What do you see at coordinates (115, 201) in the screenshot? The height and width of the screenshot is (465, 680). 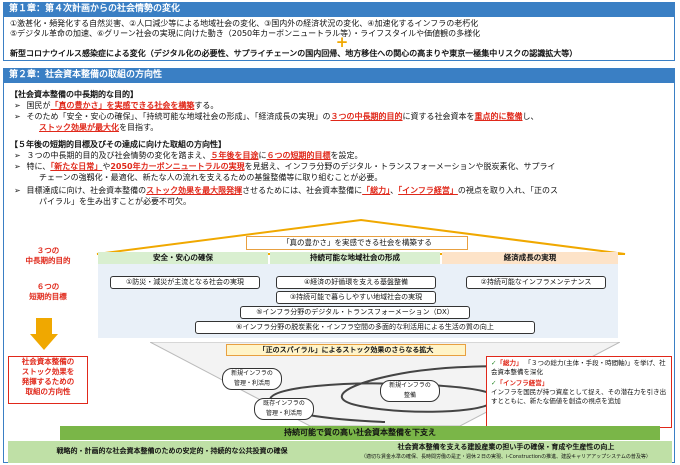 I see `bullet-5-cont: パイラル」を生み出すことが必要不可欠。` at bounding box center [115, 201].